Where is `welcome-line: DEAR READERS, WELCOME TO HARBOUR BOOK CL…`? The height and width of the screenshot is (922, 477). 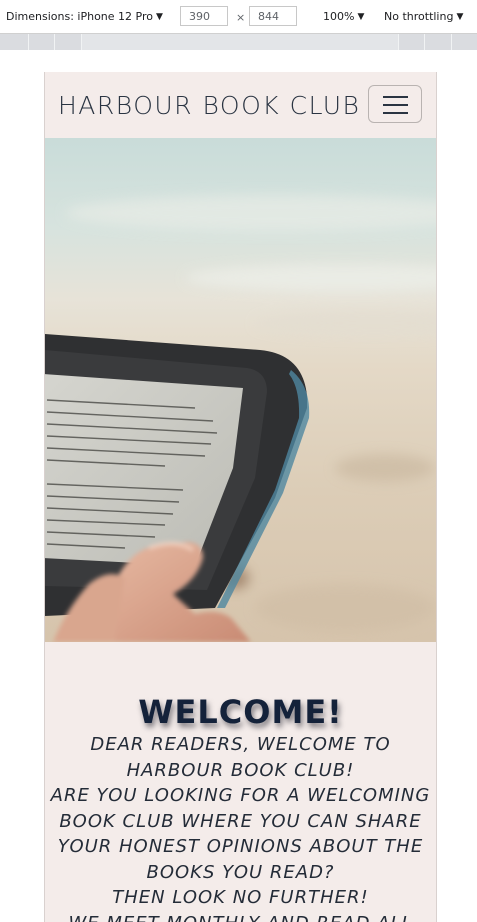
welcome-line: DEAR READERS, WELCOME TO HARBOUR BOOK CL… is located at coordinates (240, 757).